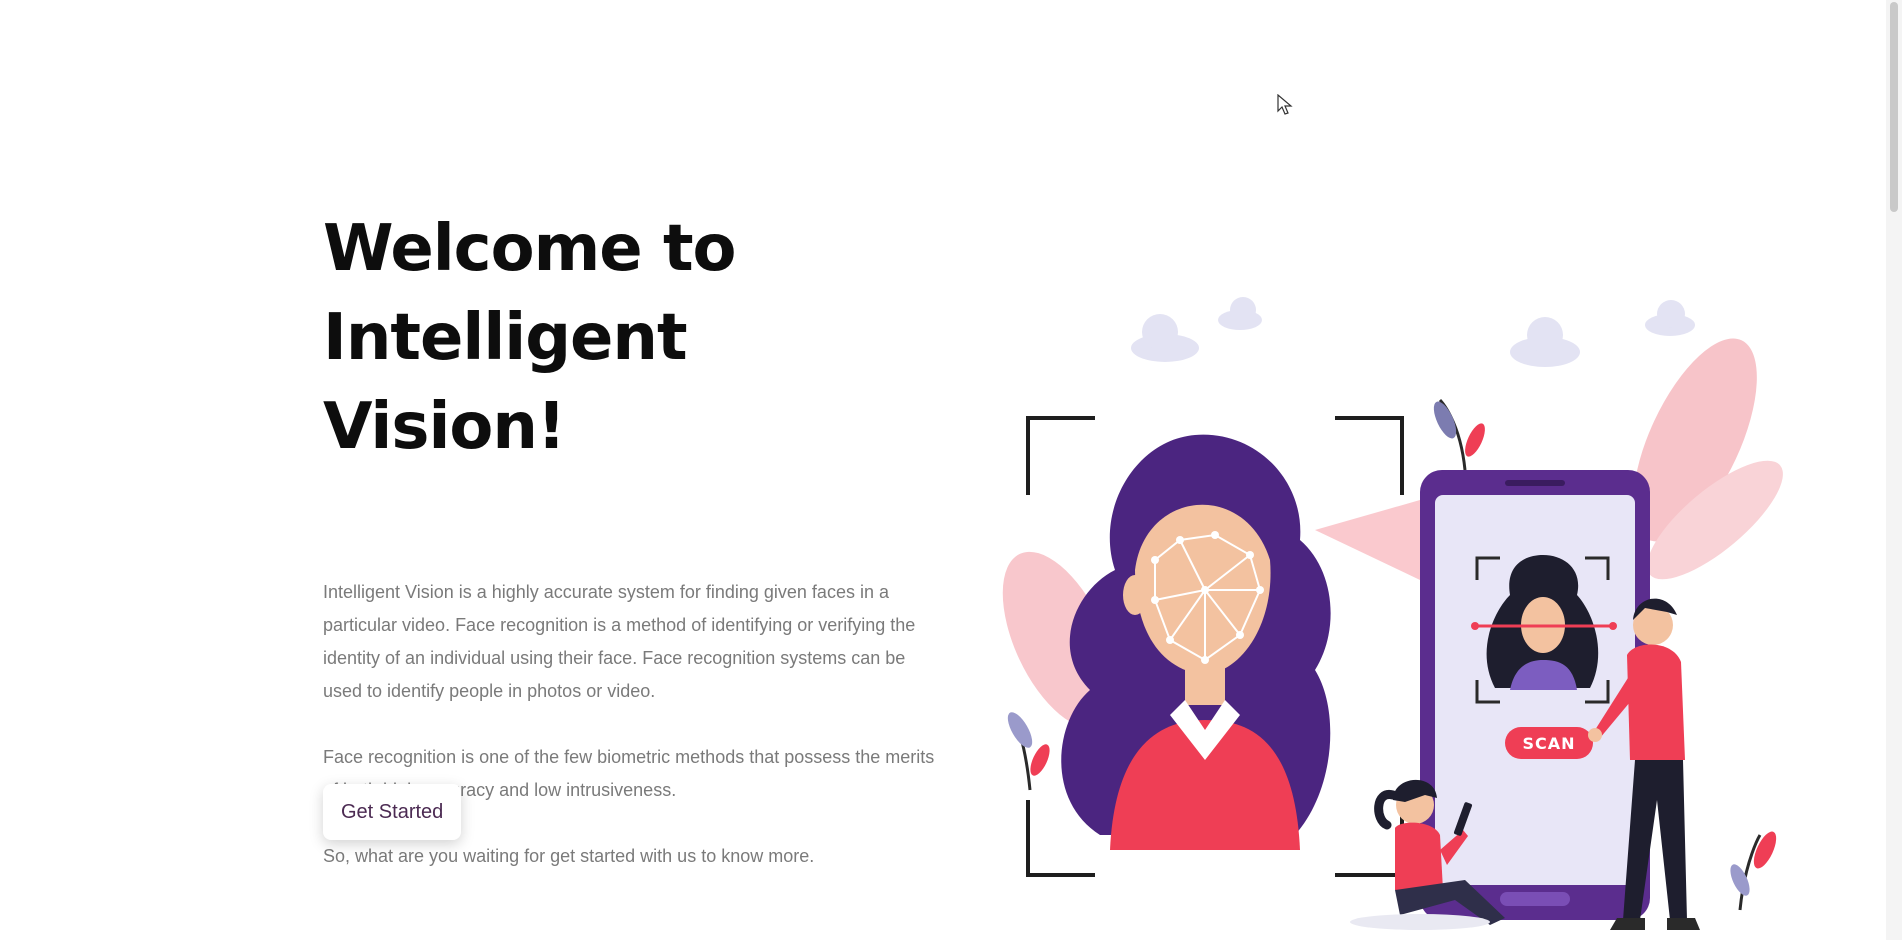 The height and width of the screenshot is (940, 1902). I want to click on scan-beam, so click(1367, 540).